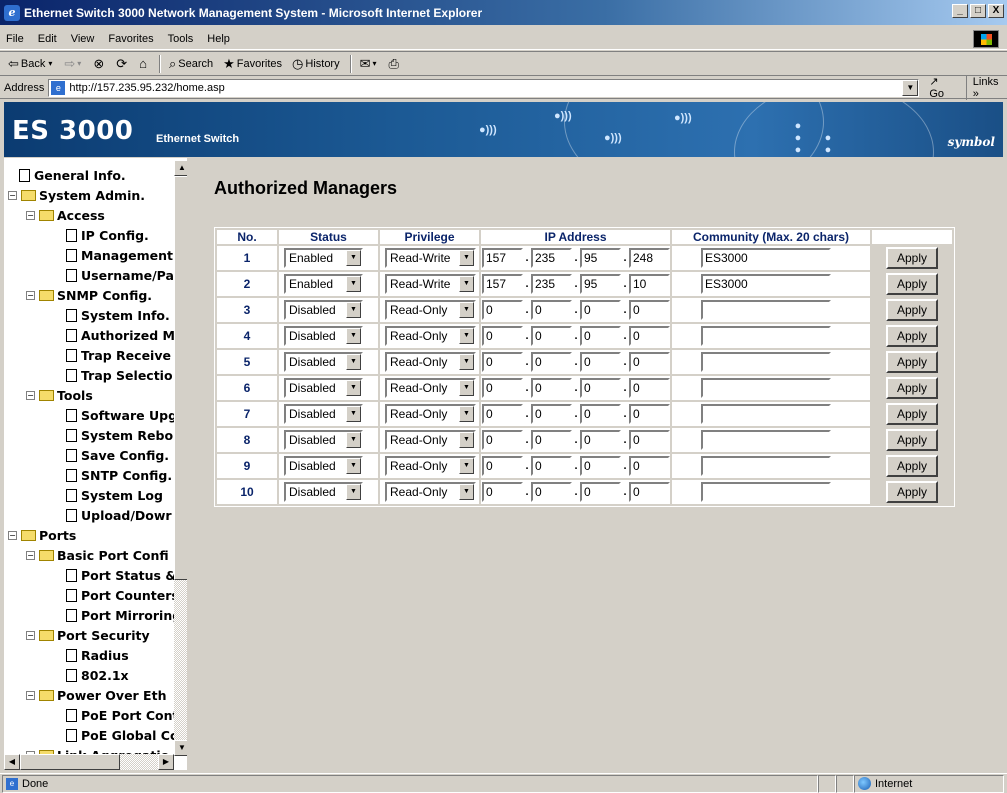 Image resolution: width=1007 pixels, height=793 pixels. Describe the element at coordinates (117, 455) in the screenshot. I see `tree-item: Save Config.` at that location.